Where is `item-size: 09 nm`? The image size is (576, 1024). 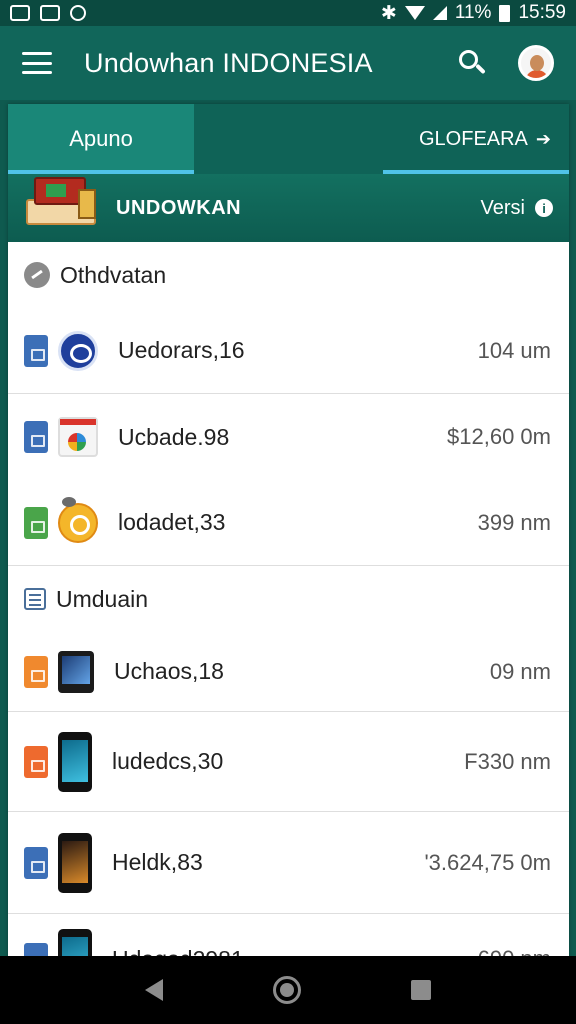 item-size: 09 nm is located at coordinates (520, 671).